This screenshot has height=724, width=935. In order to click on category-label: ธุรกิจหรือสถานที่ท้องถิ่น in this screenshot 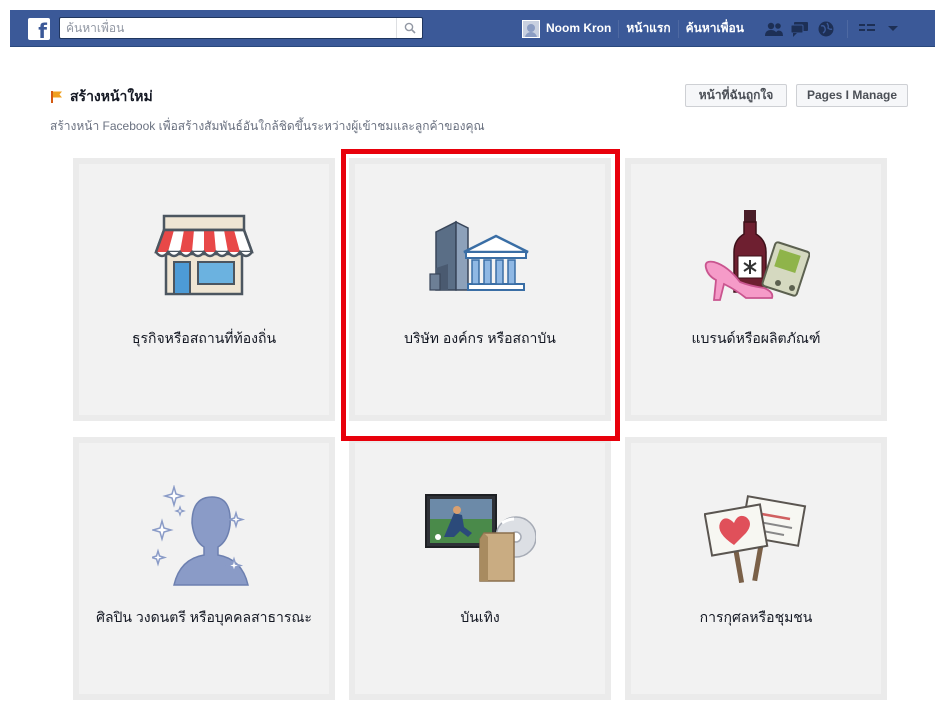, I will do `click(204, 338)`.